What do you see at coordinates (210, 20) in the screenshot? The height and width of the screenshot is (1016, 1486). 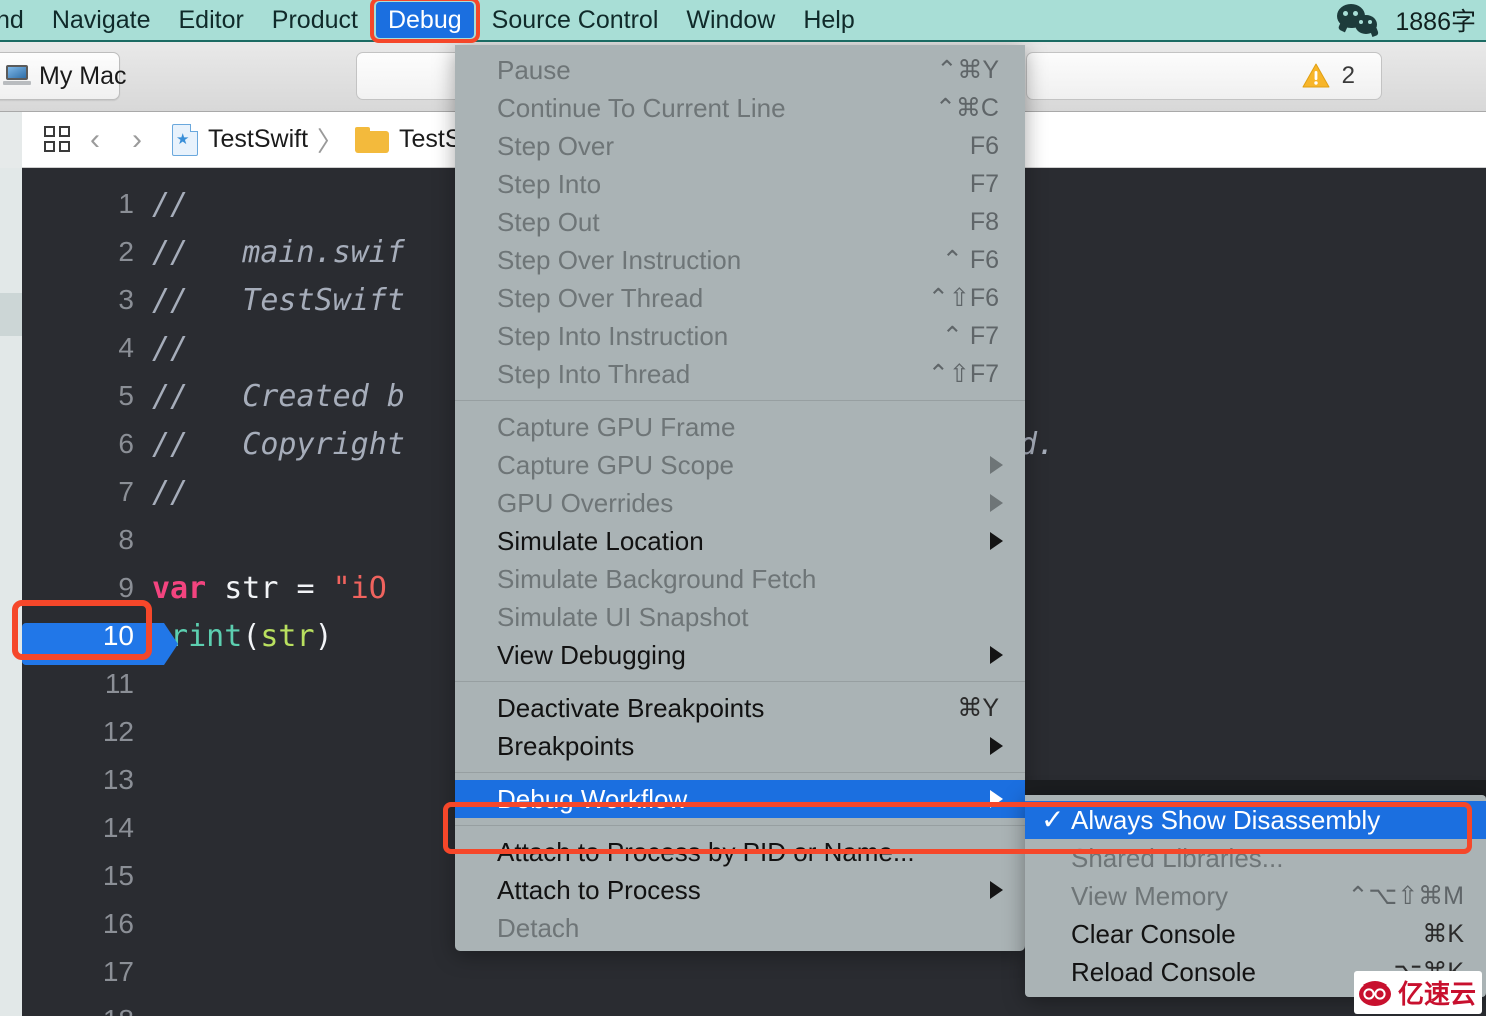 I see `menu-bar-item-editor: Editor` at bounding box center [210, 20].